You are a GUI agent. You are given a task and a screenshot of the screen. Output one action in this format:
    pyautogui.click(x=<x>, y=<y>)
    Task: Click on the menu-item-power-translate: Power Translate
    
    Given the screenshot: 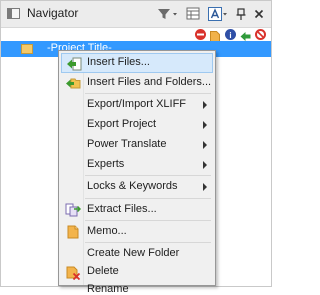 What is the action you would take?
    pyautogui.click(x=137, y=145)
    